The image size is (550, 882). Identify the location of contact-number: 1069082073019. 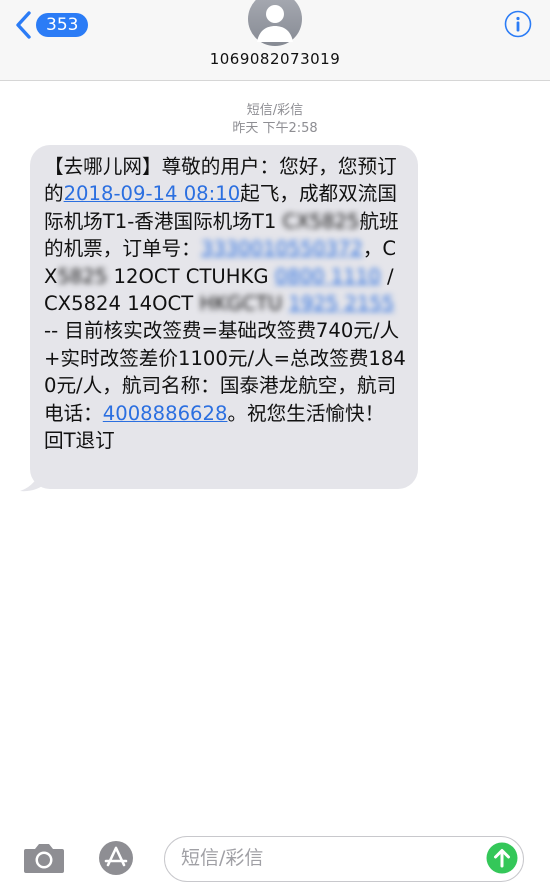
(275, 59).